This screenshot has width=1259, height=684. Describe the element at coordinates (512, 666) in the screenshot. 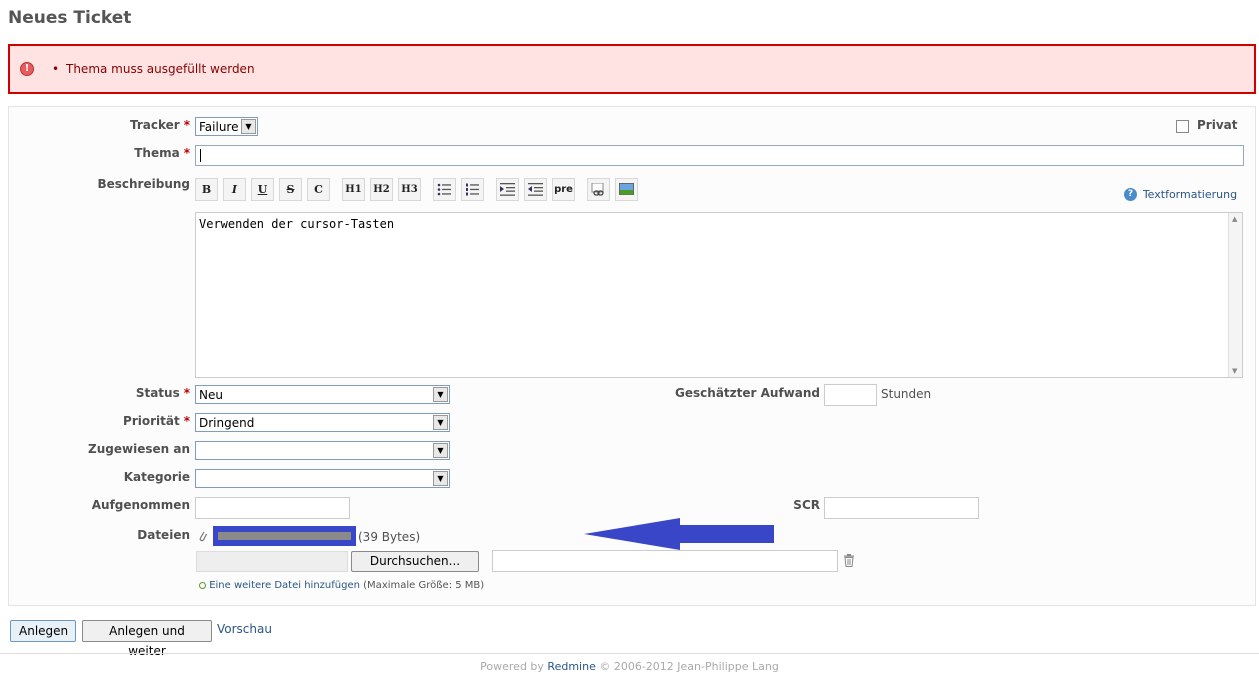

I see `footer-powered-by: Powered by` at that location.